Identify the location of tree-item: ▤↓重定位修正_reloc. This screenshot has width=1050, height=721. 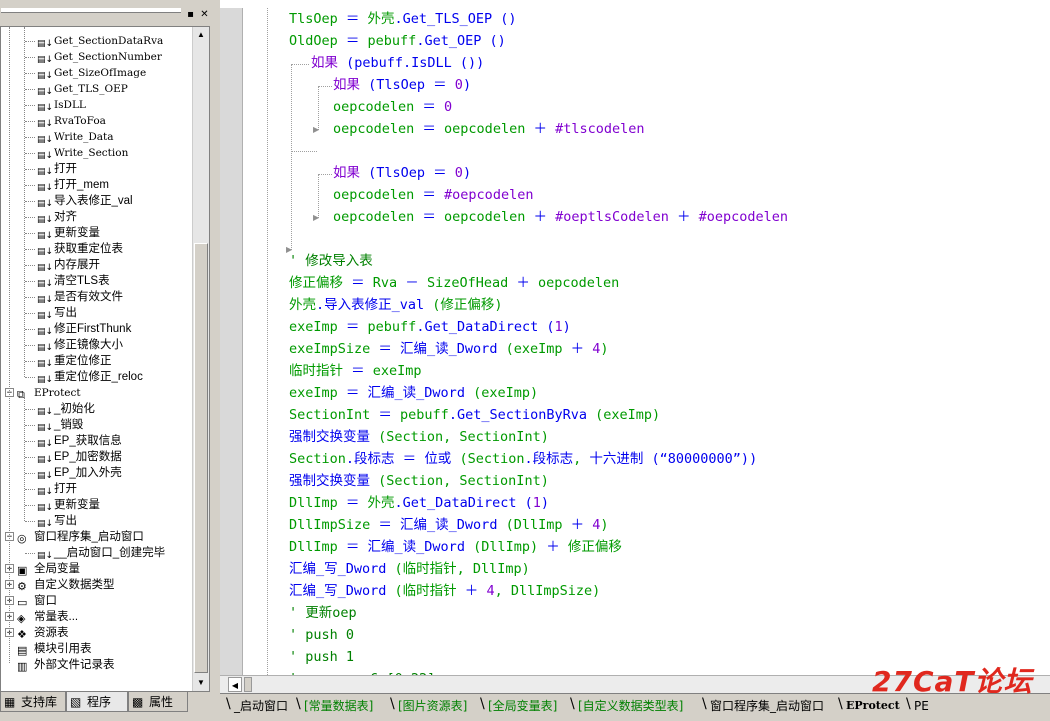
(90, 377).